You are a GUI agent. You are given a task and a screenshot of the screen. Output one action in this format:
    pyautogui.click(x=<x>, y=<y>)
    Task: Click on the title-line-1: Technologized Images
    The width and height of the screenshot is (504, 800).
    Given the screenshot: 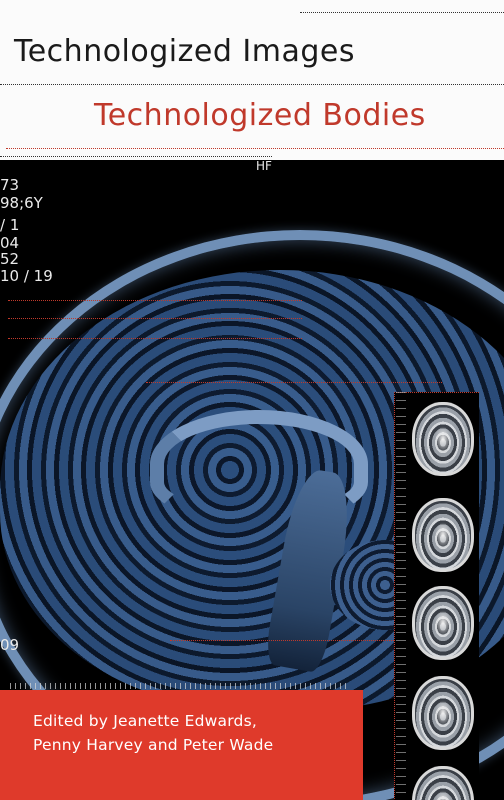 What is the action you would take?
    pyautogui.click(x=184, y=51)
    